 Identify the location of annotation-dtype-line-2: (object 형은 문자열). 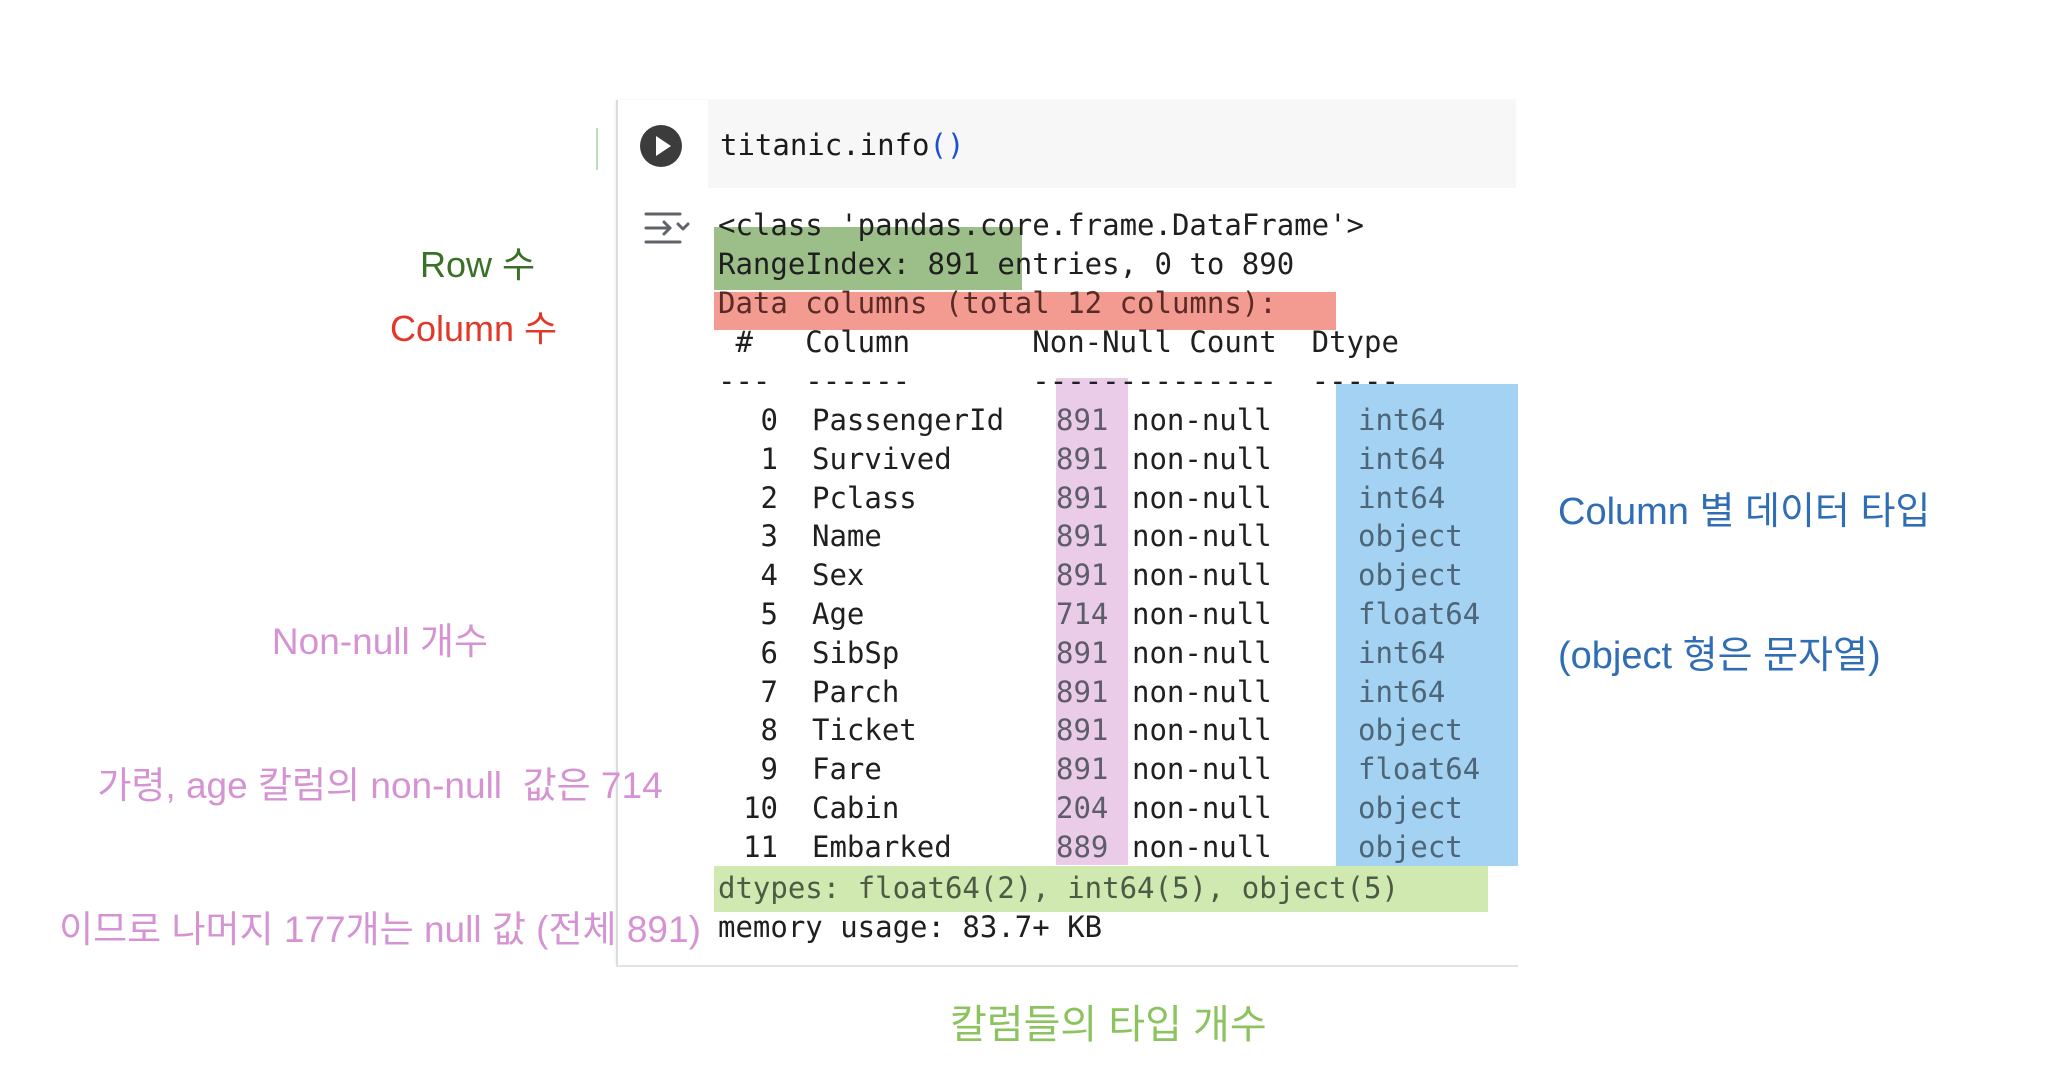
(1719, 656).